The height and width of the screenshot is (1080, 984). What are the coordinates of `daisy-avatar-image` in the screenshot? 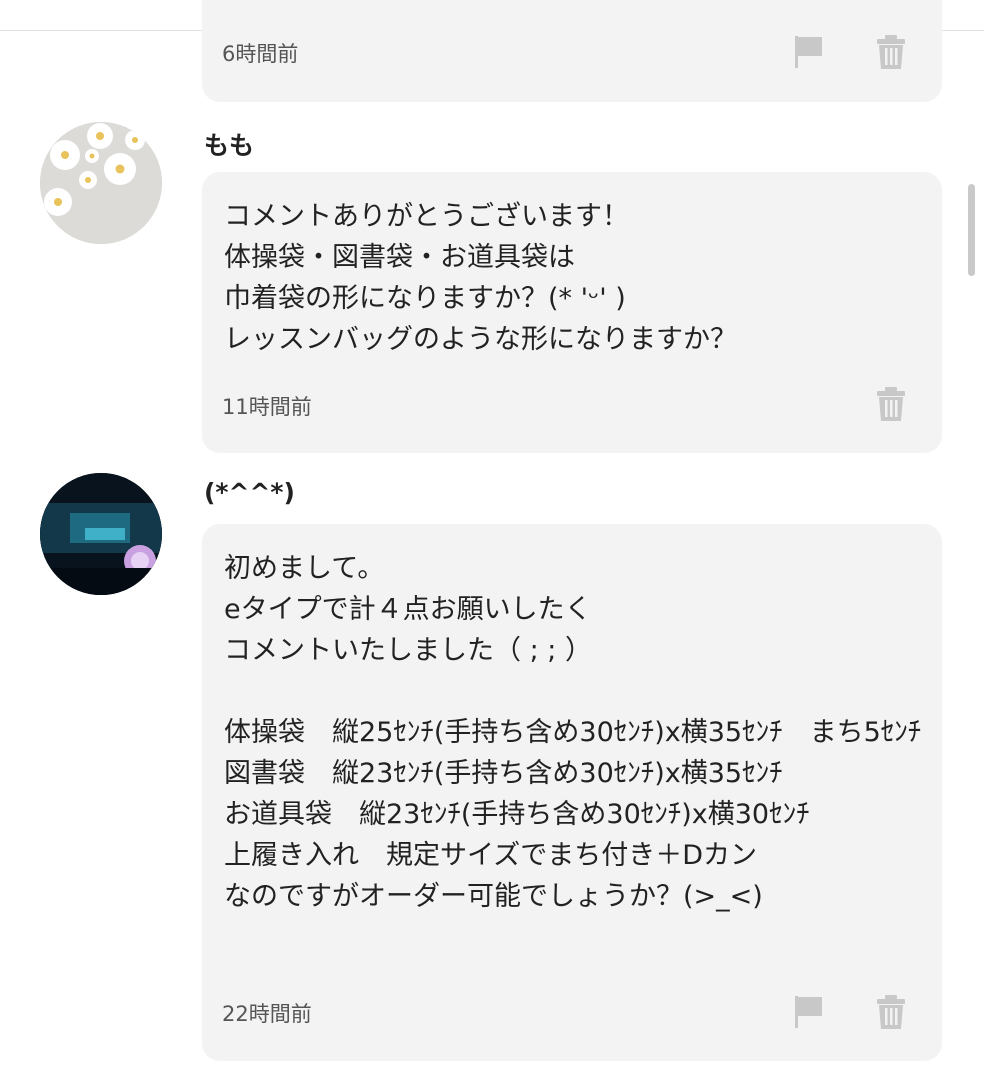 It's located at (101, 183).